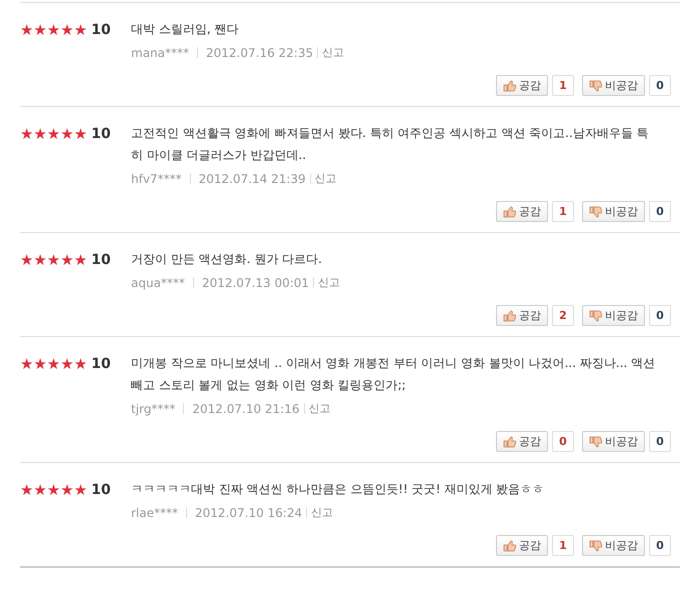 This screenshot has height=599, width=700. I want to click on review-text: 미개봉 작으로 마니보셨네 .. 이래서 영화 개봉전 부터 이러니 영화 볼맛이 나겄어... 짜징나... 액션 빼고 스토리 볼게 없는 영화 이런 영화 킬링용인가;;, so click(393, 374).